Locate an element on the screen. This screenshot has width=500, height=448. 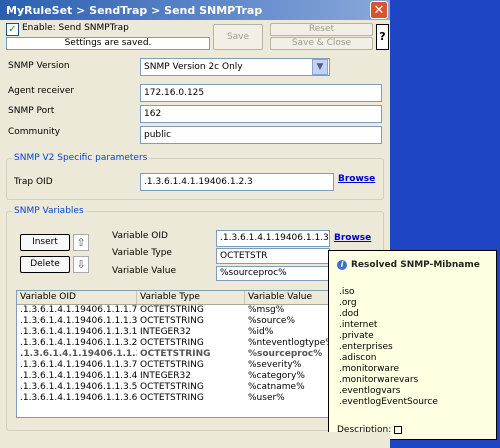
chevron-down-icon: ▼ is located at coordinates (320, 67).